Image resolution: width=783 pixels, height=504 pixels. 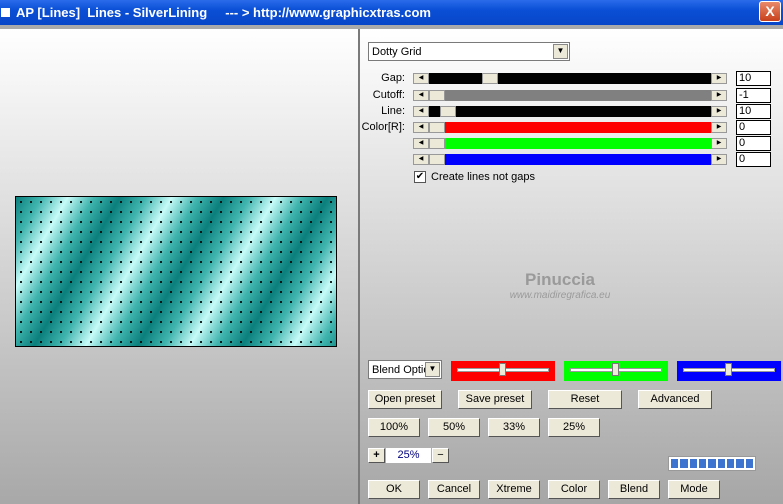 What do you see at coordinates (5, 12) in the screenshot?
I see `window-icon` at bounding box center [5, 12].